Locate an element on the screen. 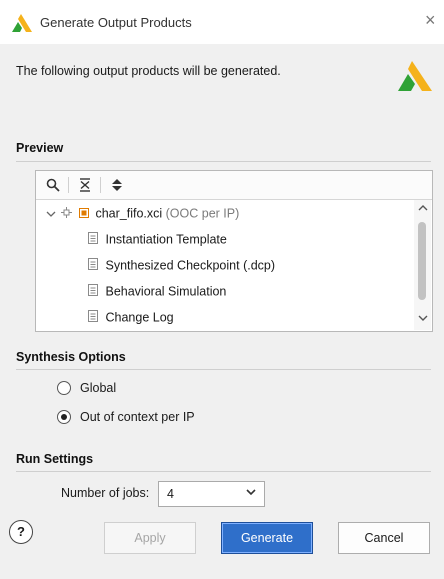 This screenshot has width=444, height=579. radio-global-label: Global is located at coordinates (98, 388).